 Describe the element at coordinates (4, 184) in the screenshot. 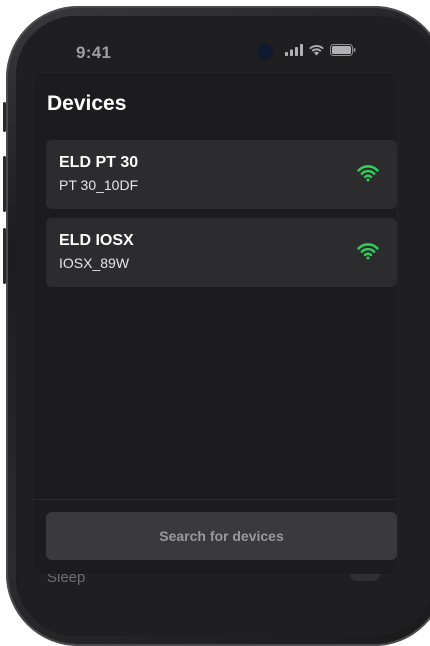

I see `volume-up-button` at that location.